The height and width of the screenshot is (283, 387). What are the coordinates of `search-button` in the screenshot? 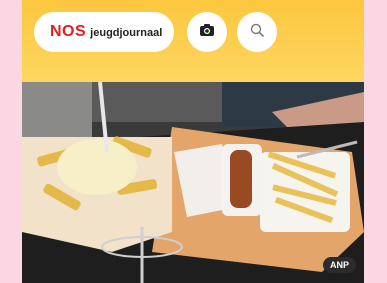 It's located at (257, 32).